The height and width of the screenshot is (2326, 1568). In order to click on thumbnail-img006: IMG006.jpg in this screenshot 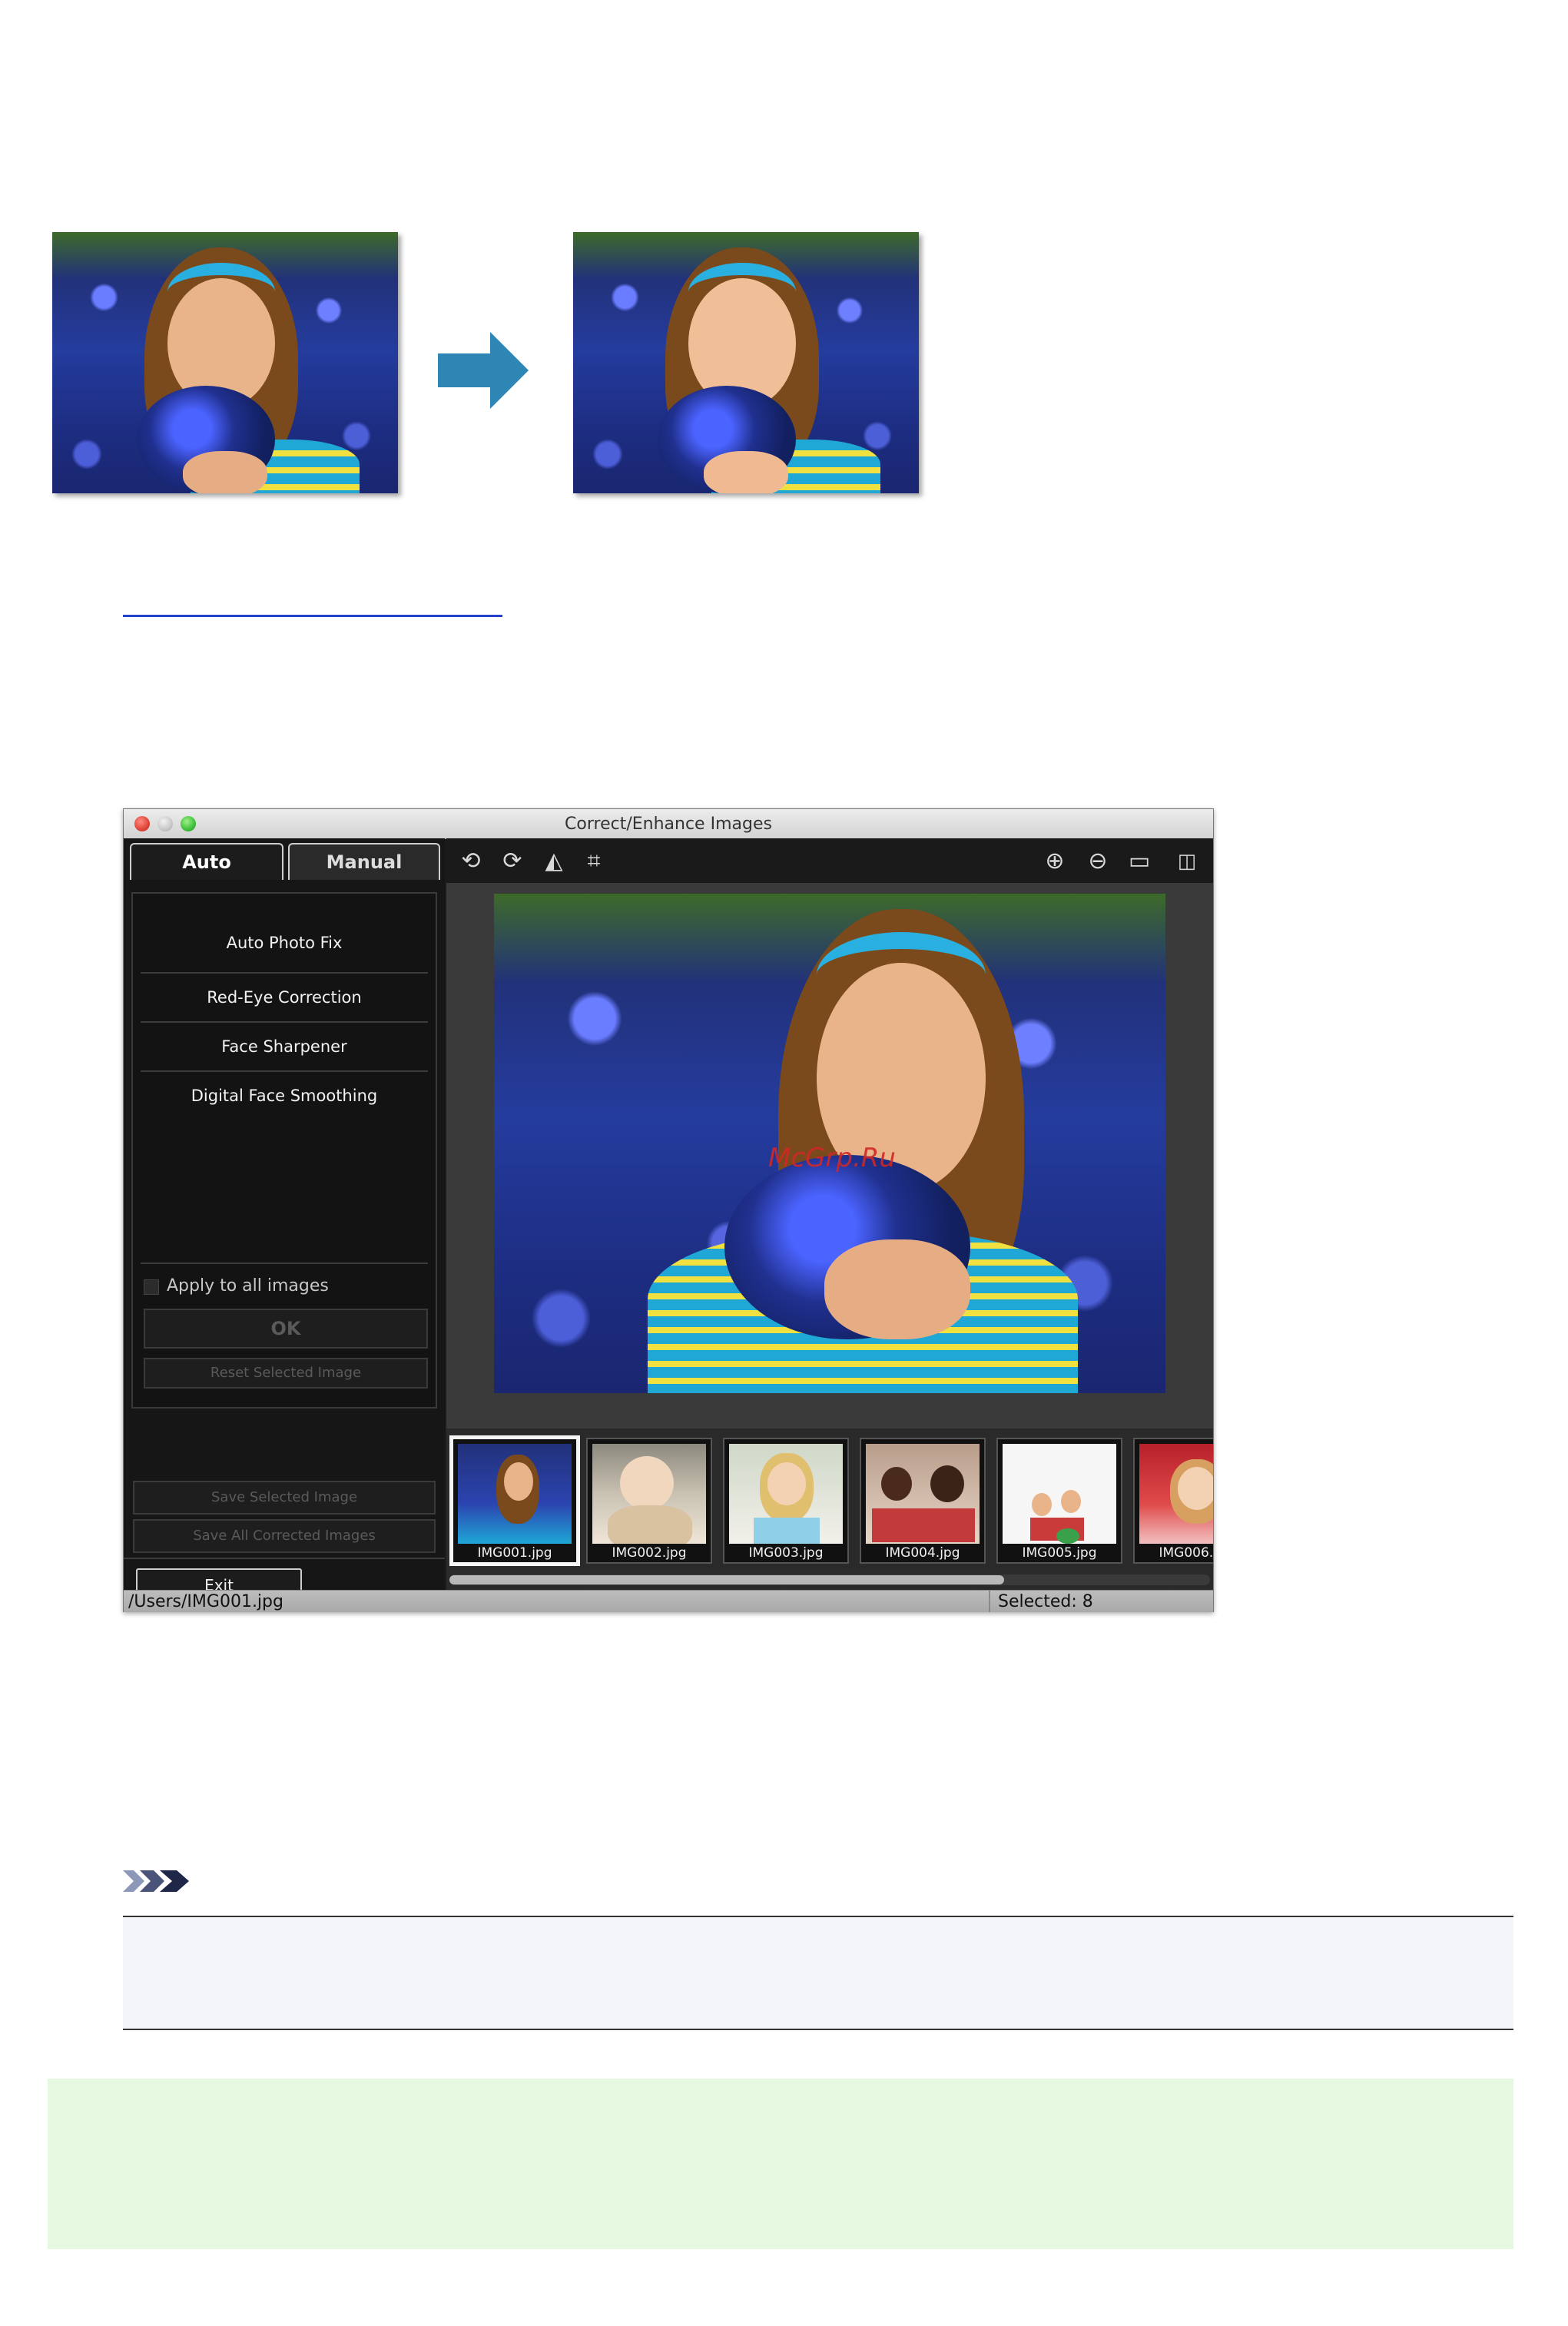, I will do `click(1173, 1501)`.